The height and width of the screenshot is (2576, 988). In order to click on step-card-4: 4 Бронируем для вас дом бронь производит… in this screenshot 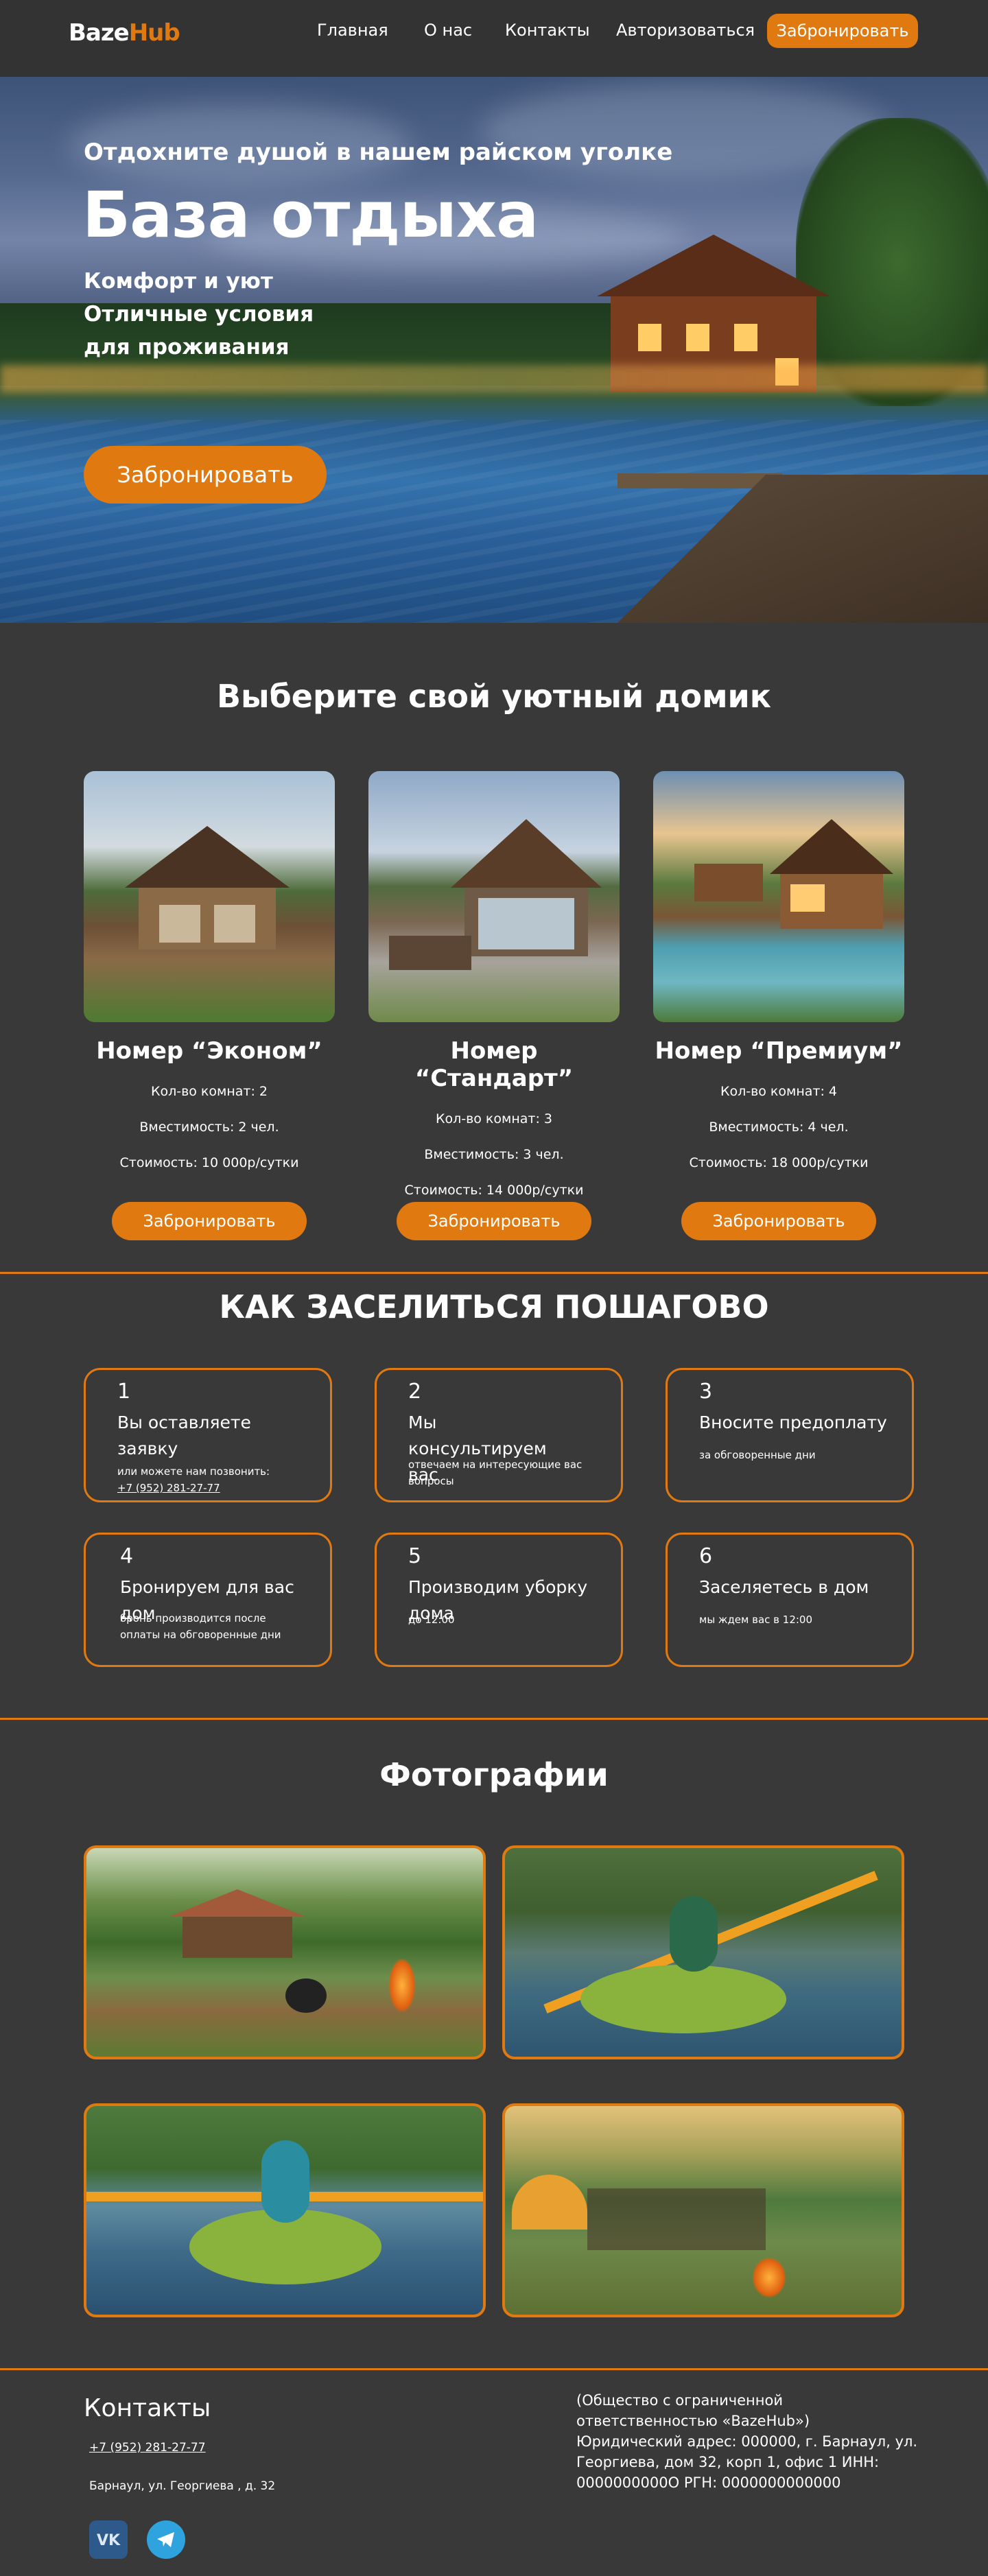, I will do `click(208, 1600)`.